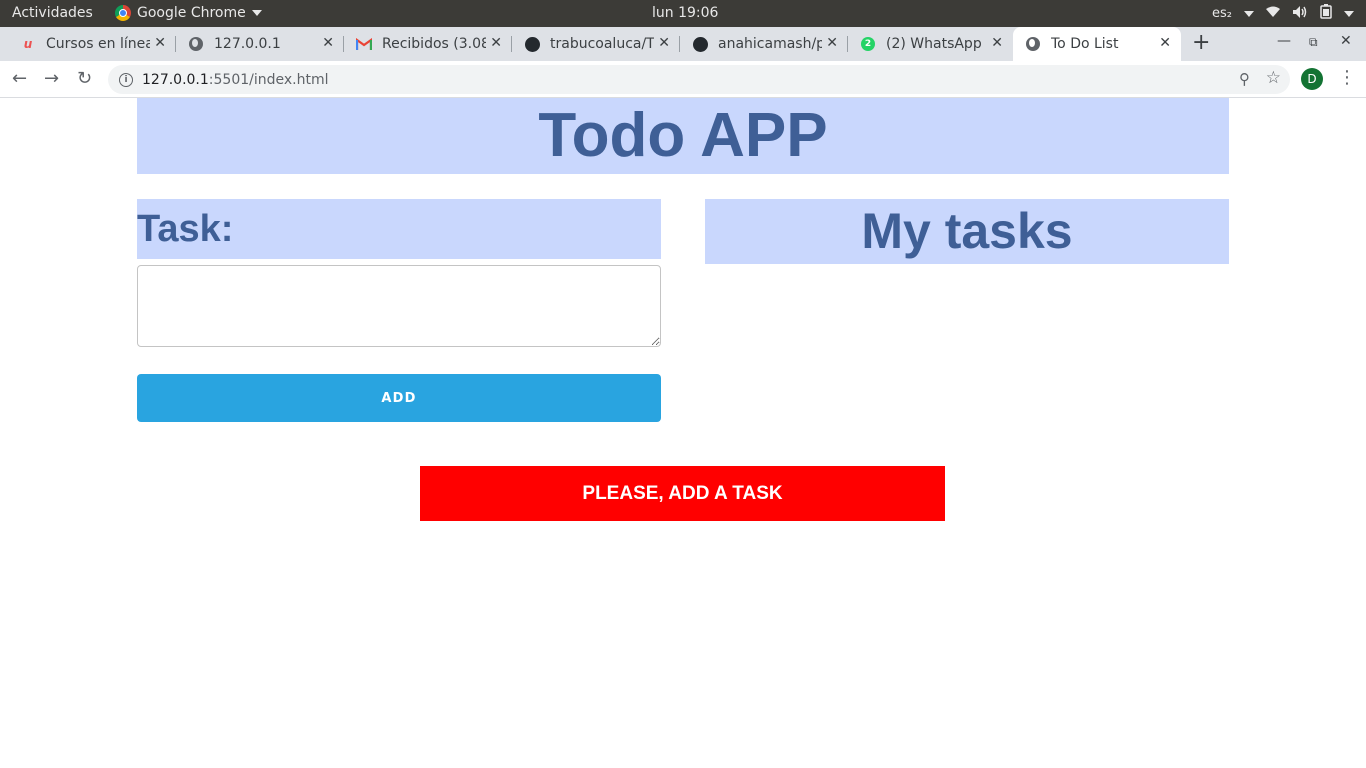 The image size is (1366, 768). I want to click on udemy-icon: u, so click(28, 44).